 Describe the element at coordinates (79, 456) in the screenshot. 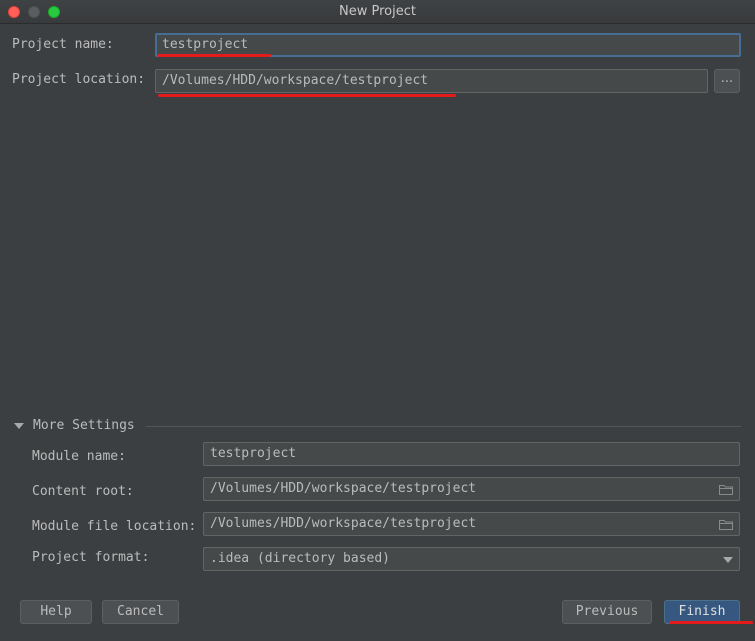

I see `module-name-label: Module name:` at that location.